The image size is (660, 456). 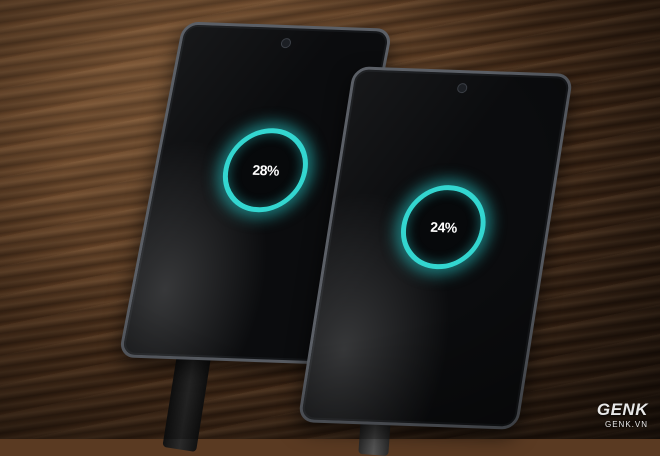 I want to click on watermark-logo: GENK, so click(x=622, y=409).